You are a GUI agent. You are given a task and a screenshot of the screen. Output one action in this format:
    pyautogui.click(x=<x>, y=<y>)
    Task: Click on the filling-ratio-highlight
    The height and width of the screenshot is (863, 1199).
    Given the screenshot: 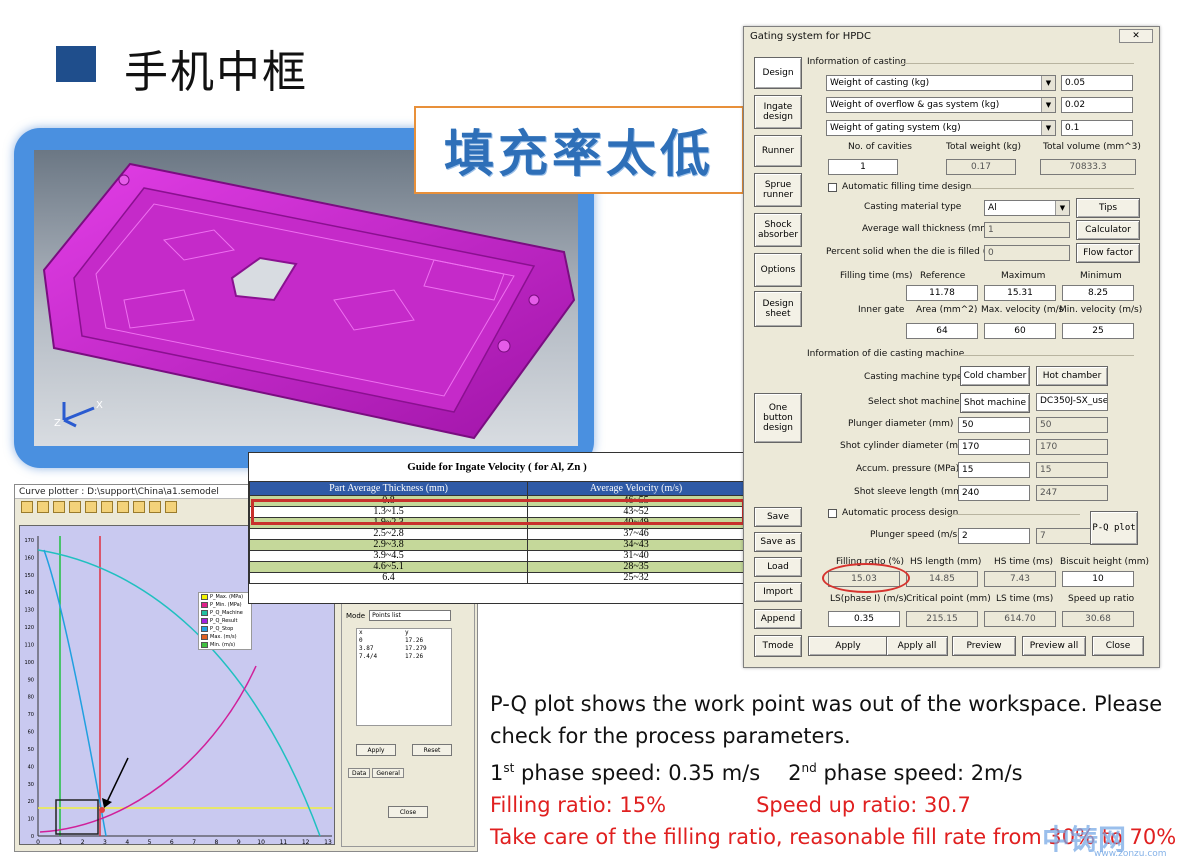 What is the action you would take?
    pyautogui.click(x=866, y=578)
    